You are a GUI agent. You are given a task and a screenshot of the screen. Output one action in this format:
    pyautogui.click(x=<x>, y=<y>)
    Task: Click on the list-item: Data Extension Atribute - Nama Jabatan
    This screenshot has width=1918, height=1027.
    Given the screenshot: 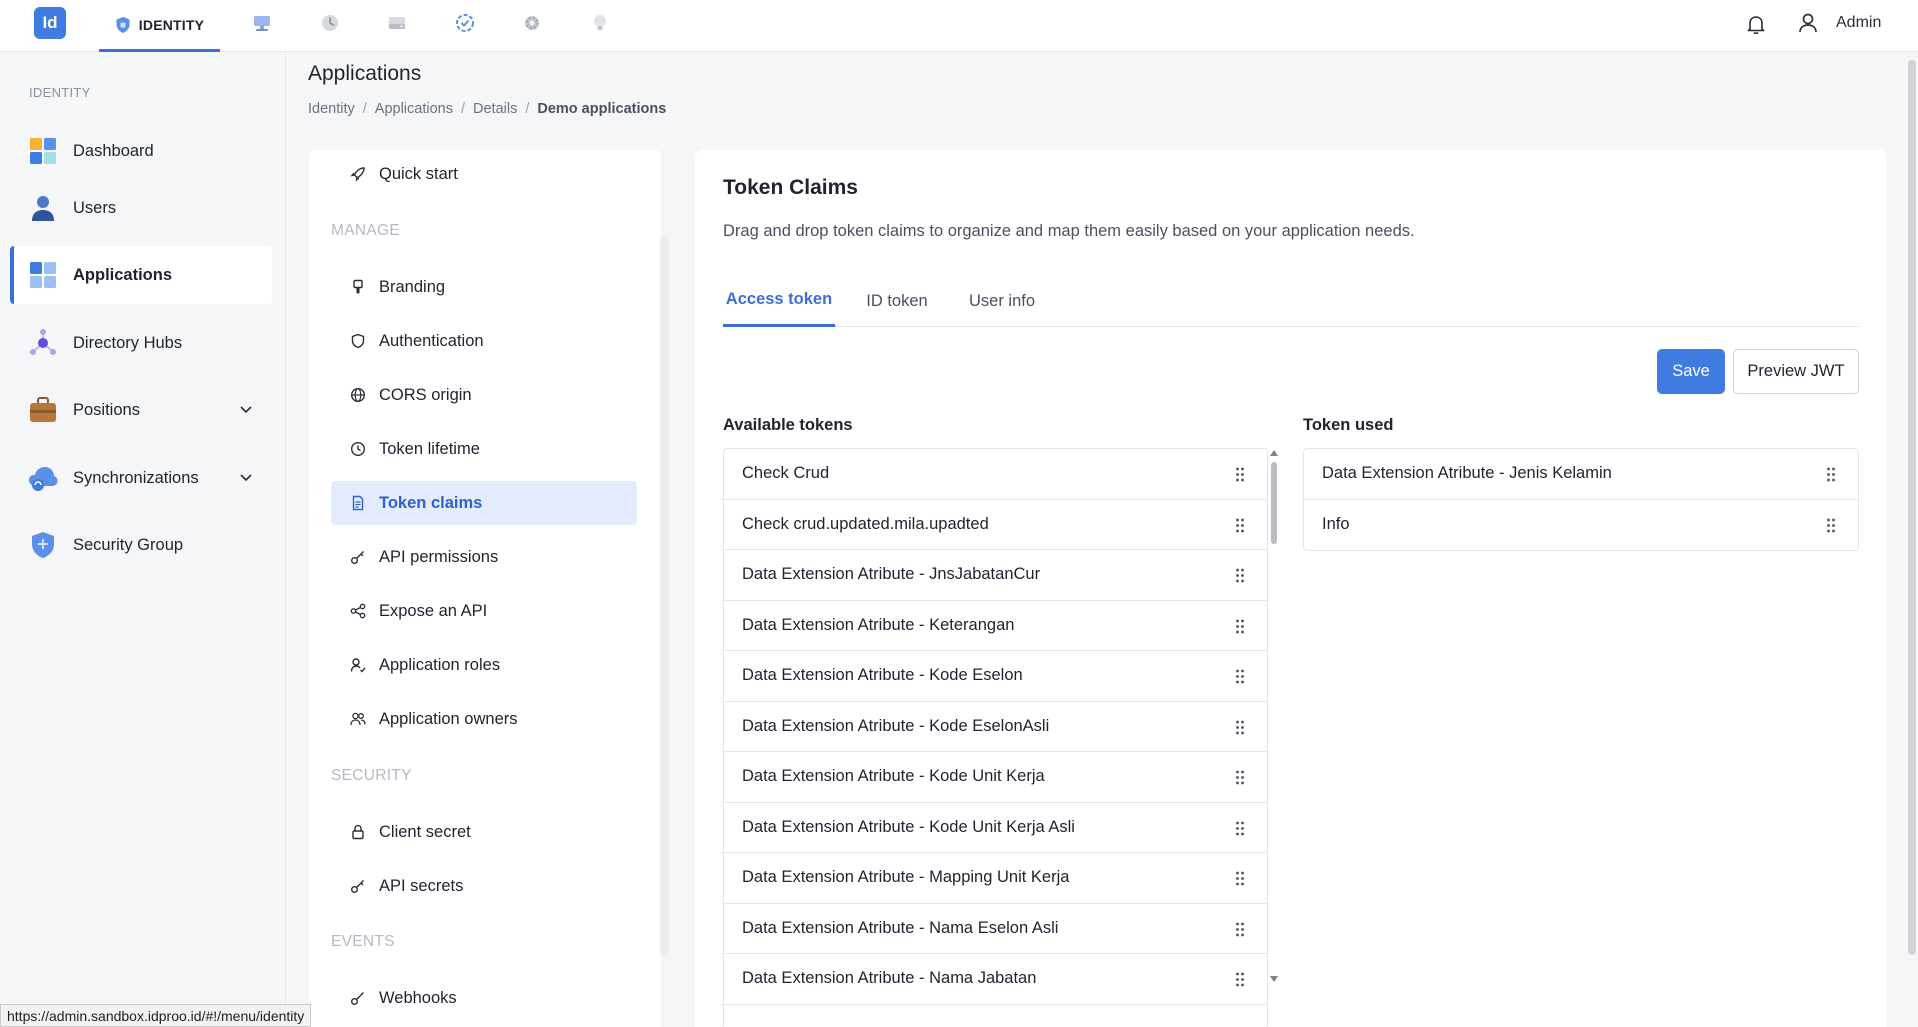 What is the action you would take?
    pyautogui.click(x=995, y=979)
    